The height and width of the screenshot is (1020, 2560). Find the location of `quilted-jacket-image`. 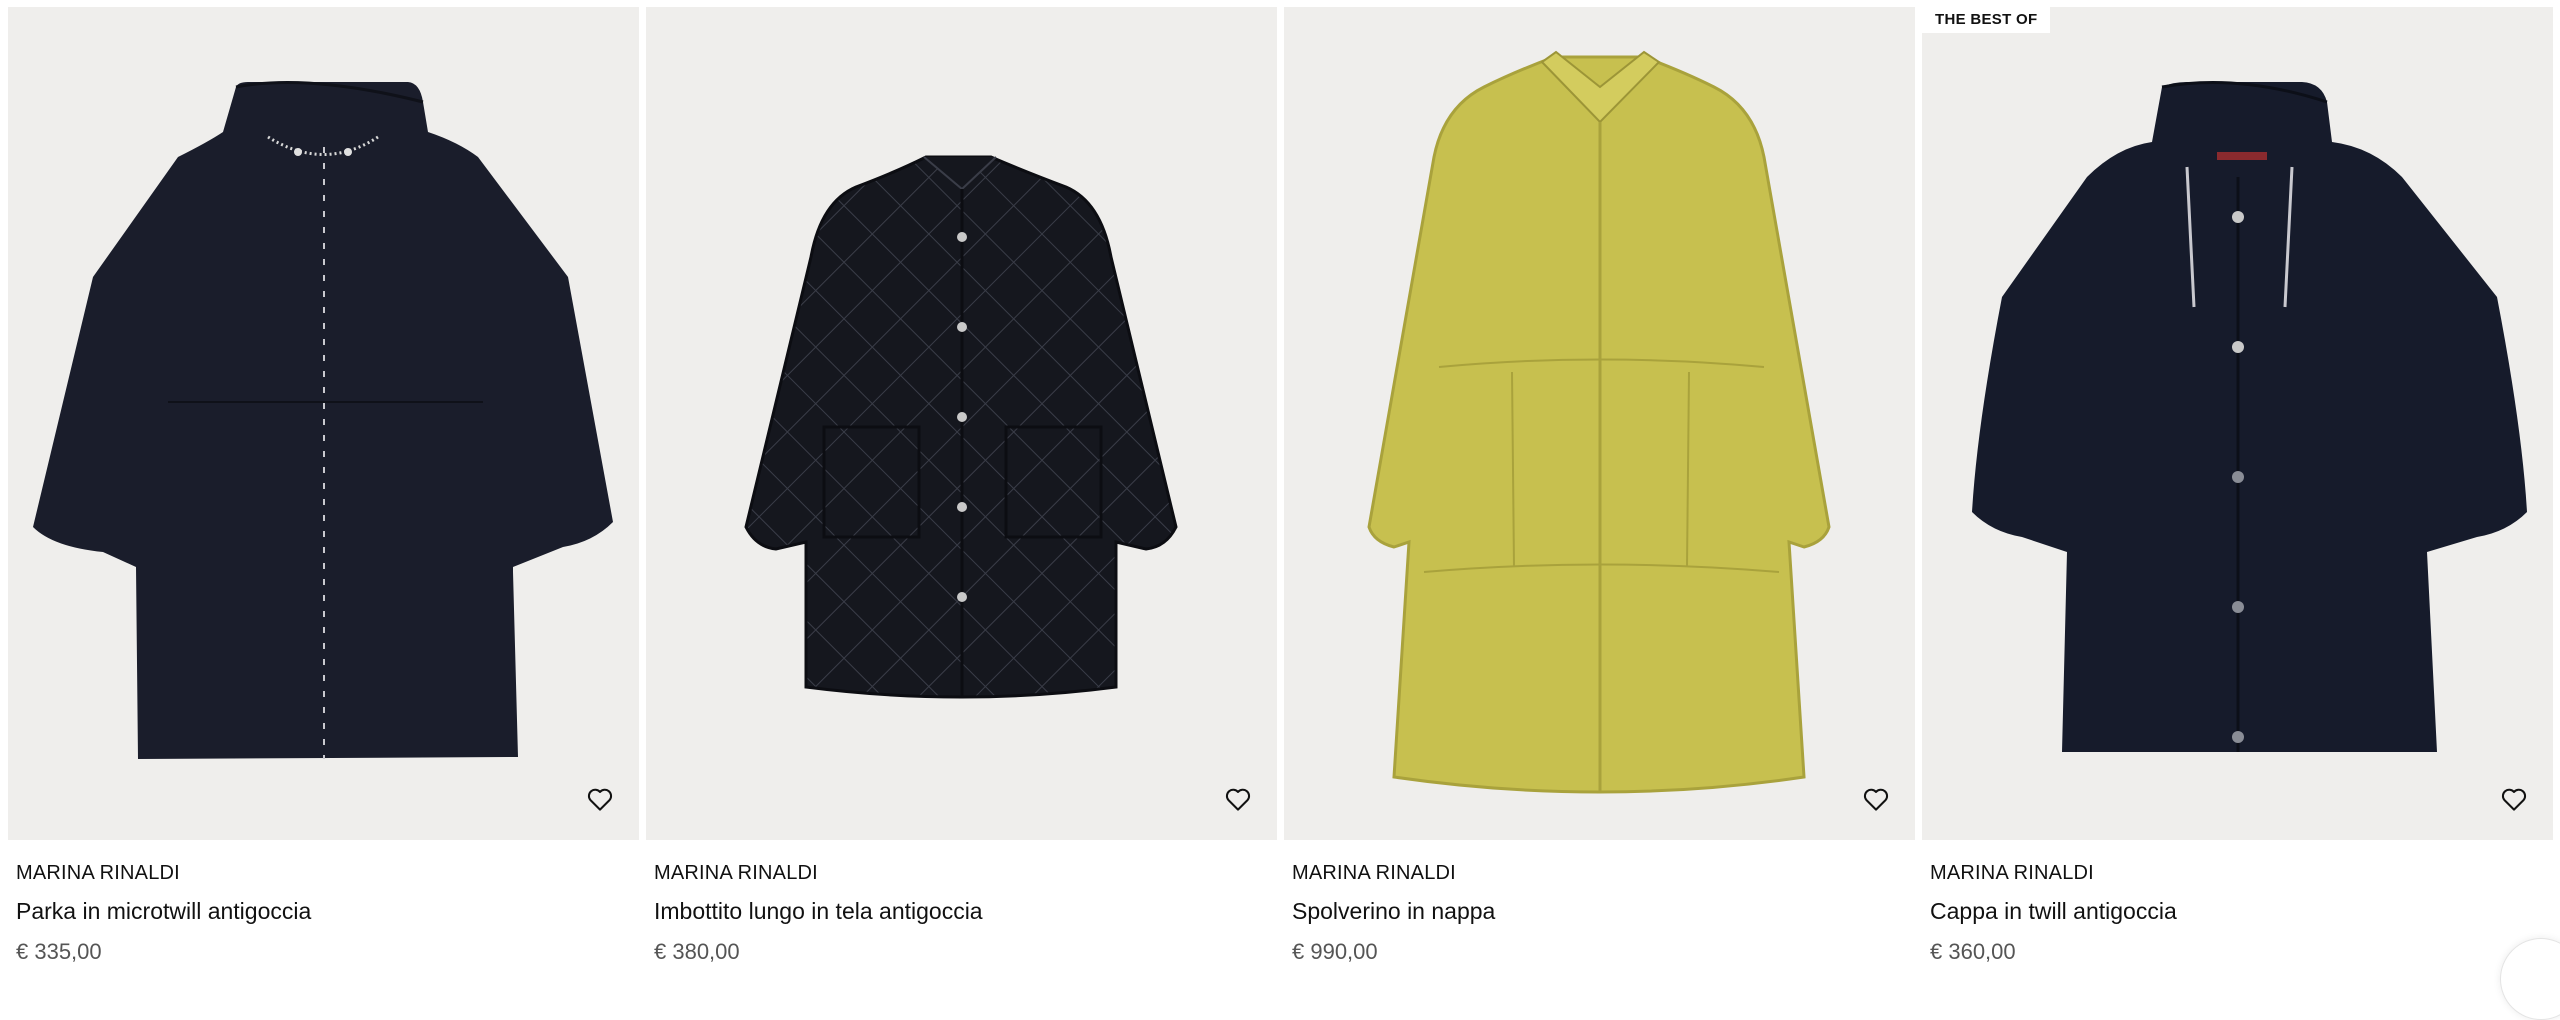

quilted-jacket-image is located at coordinates (961, 427).